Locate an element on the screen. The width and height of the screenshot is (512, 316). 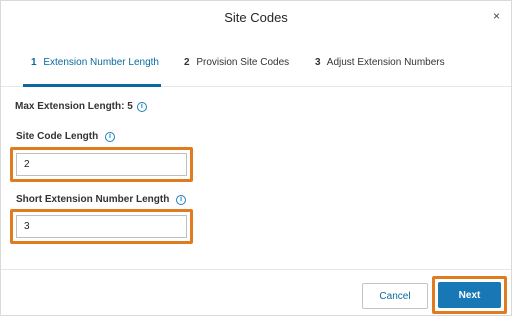
tab-number: 3 is located at coordinates (318, 62).